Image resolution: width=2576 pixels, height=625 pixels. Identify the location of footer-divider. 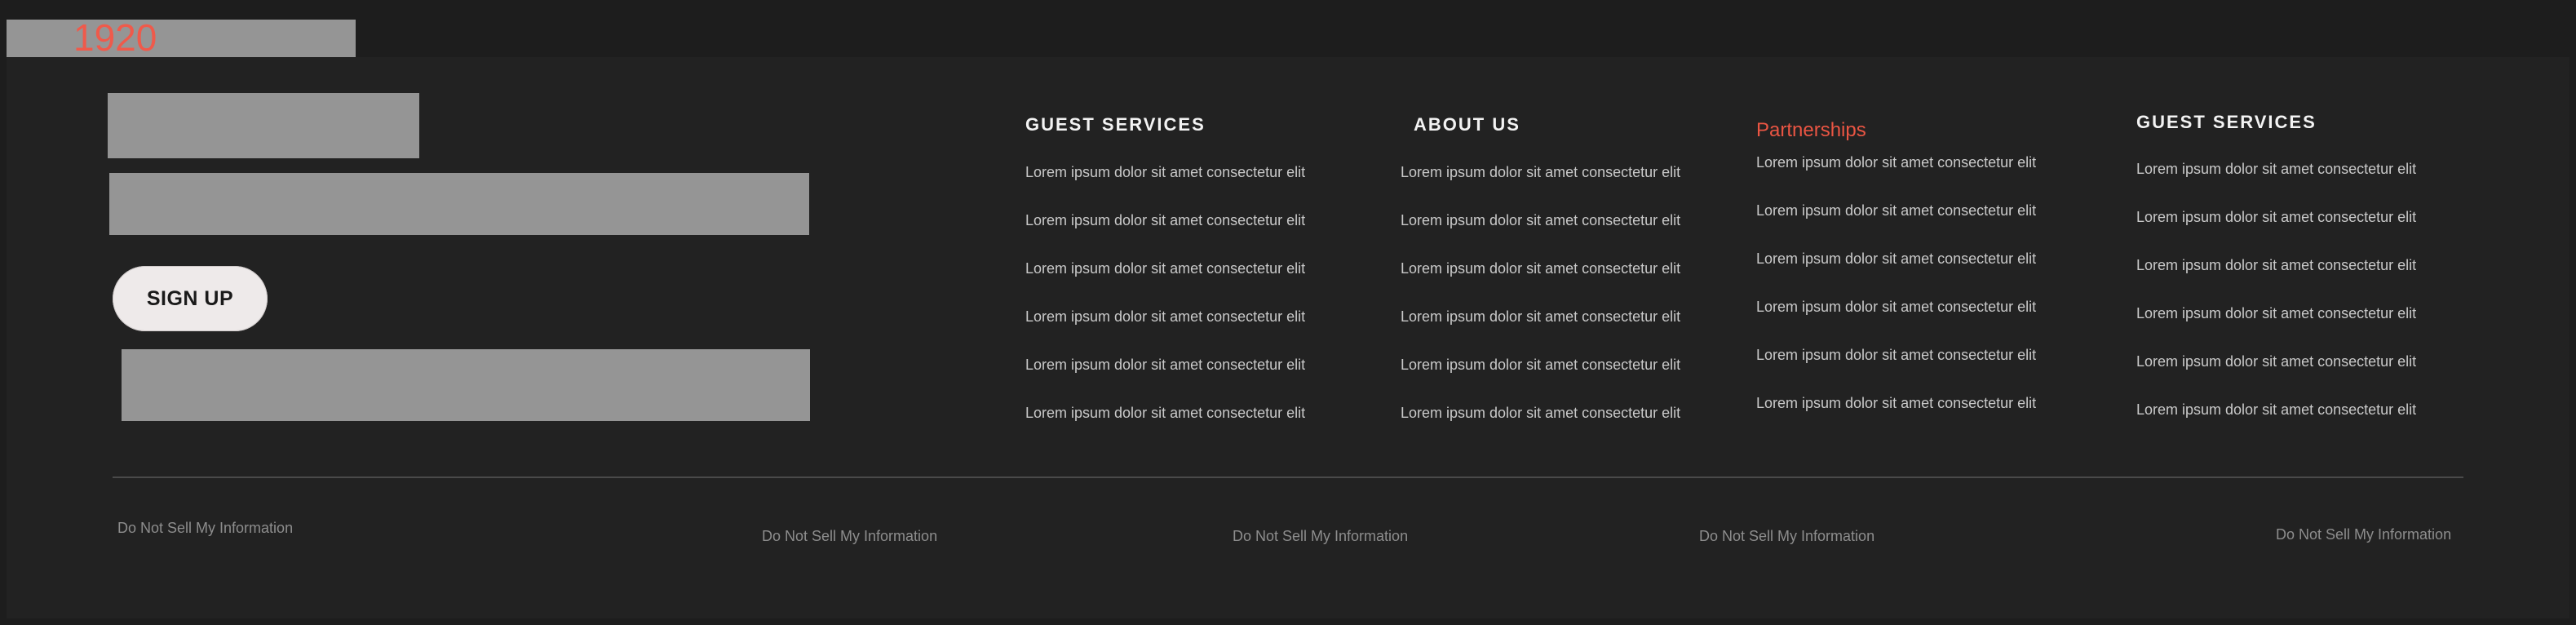
(1288, 478).